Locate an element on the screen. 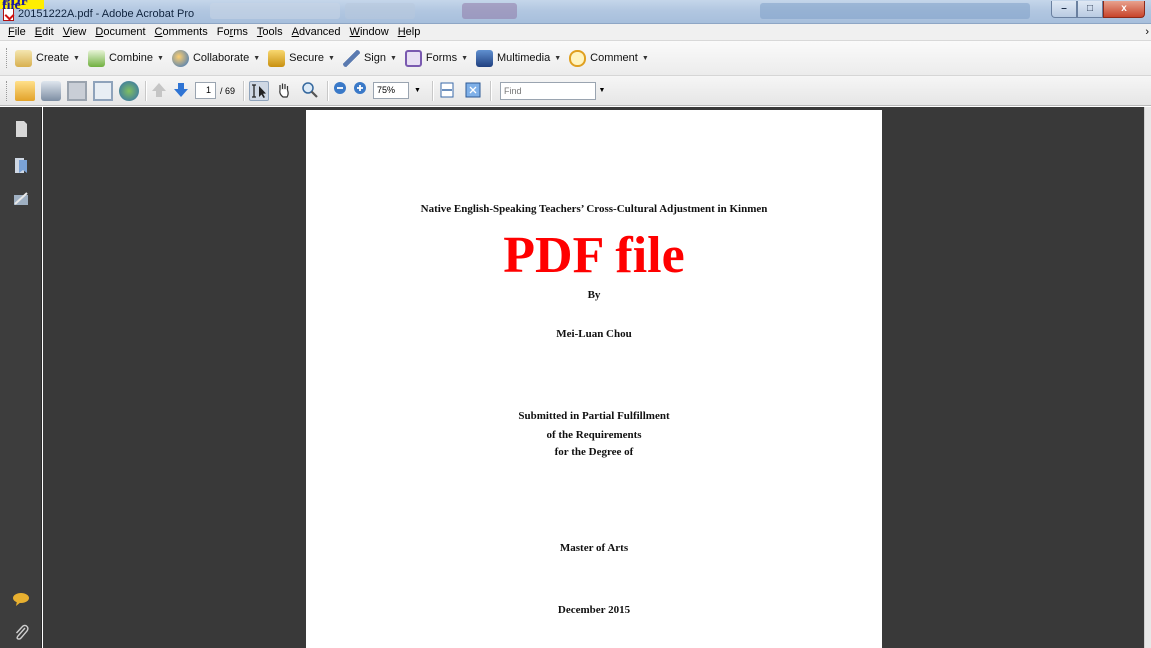 Image resolution: width=1151 pixels, height=648 pixels. comments-panel-icon is located at coordinates (21, 599).